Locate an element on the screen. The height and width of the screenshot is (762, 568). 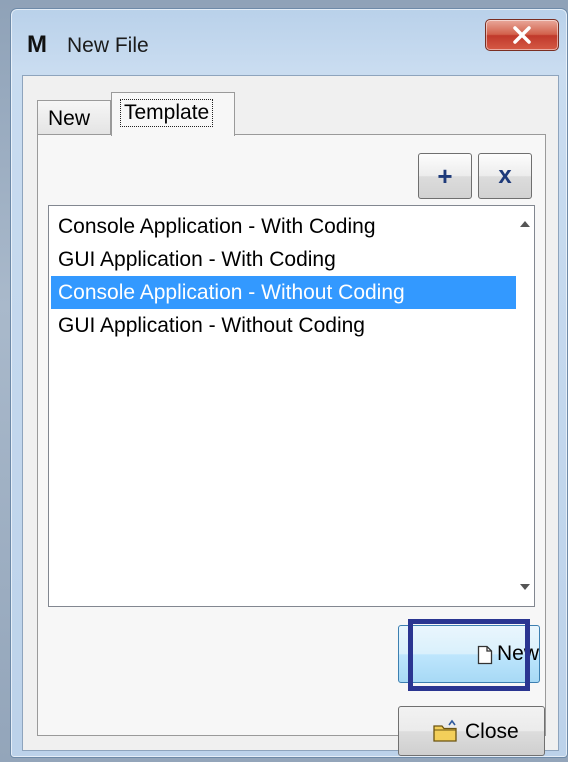
close-button: Close is located at coordinates (471, 731).